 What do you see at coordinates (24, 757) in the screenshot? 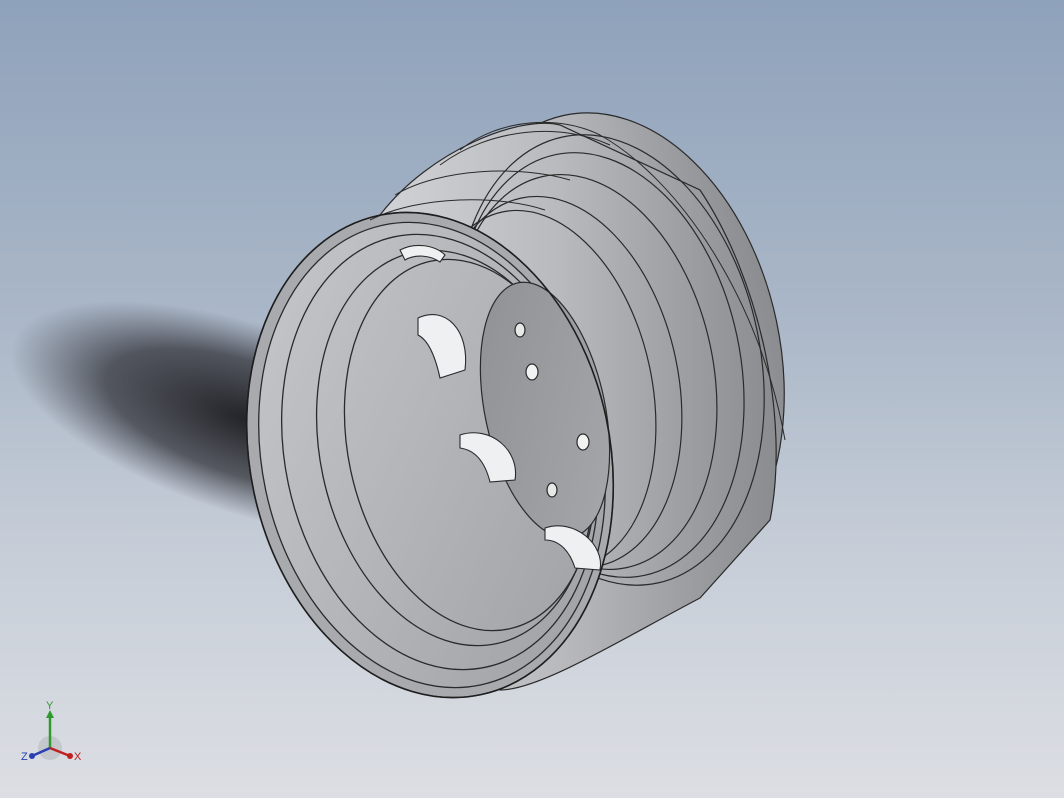
I see `z-axis-label: Z` at bounding box center [24, 757].